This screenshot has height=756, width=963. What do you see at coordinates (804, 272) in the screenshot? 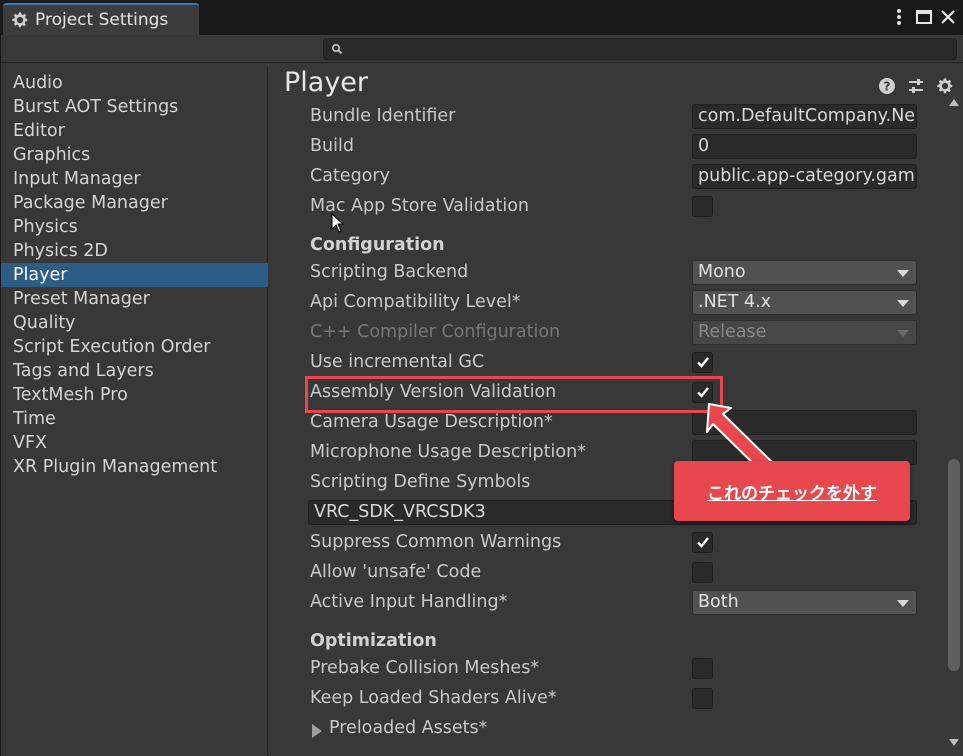
I see `scripting-backend-dropdown: Mono` at bounding box center [804, 272].